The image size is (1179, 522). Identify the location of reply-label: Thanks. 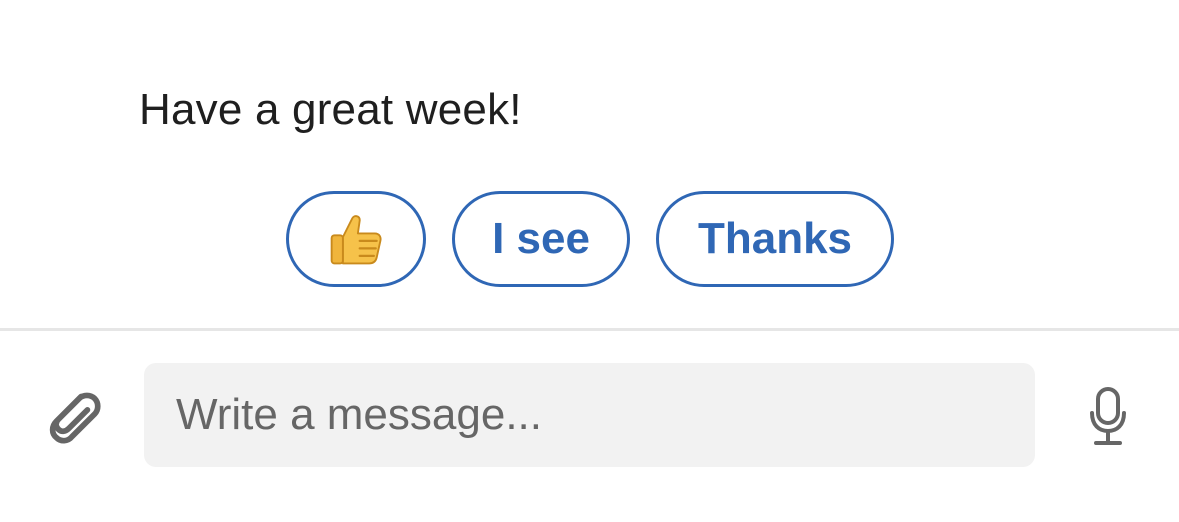
(775, 238).